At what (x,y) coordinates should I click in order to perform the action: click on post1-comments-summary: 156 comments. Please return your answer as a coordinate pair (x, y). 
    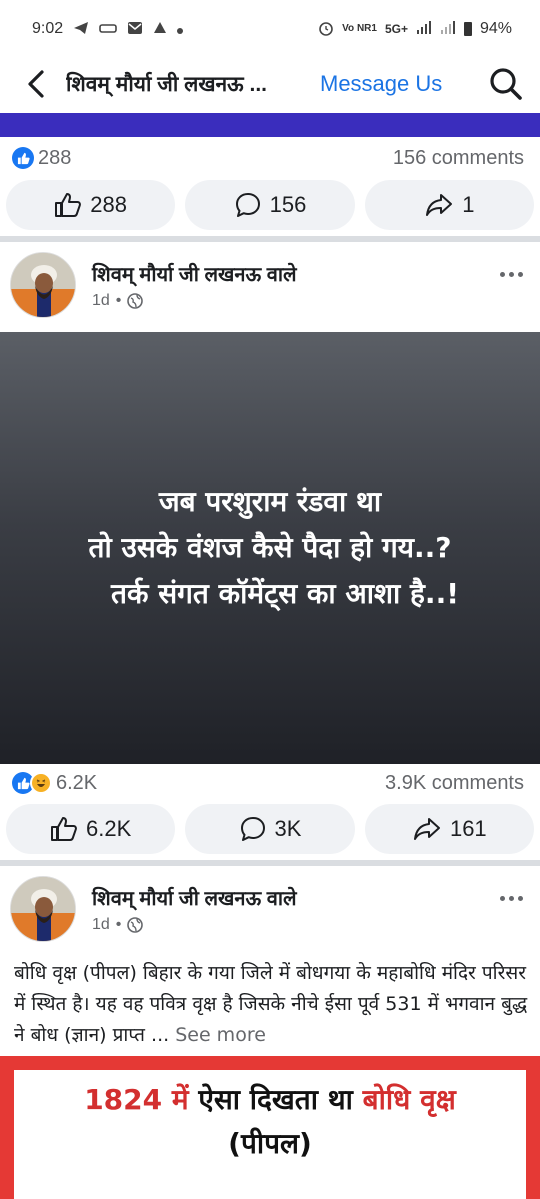
    Looking at the image, I should click on (458, 158).